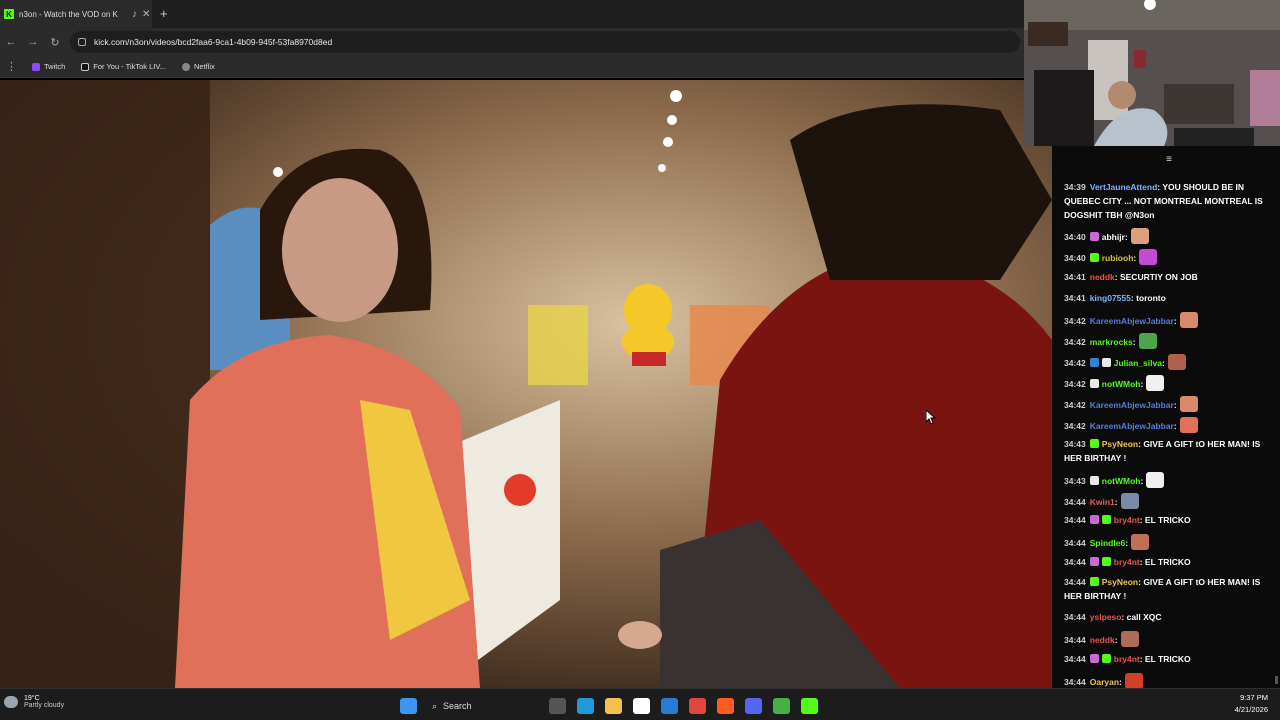 The image size is (1280, 720). Describe the element at coordinates (697, 706) in the screenshot. I see `chrome-icon` at that location.